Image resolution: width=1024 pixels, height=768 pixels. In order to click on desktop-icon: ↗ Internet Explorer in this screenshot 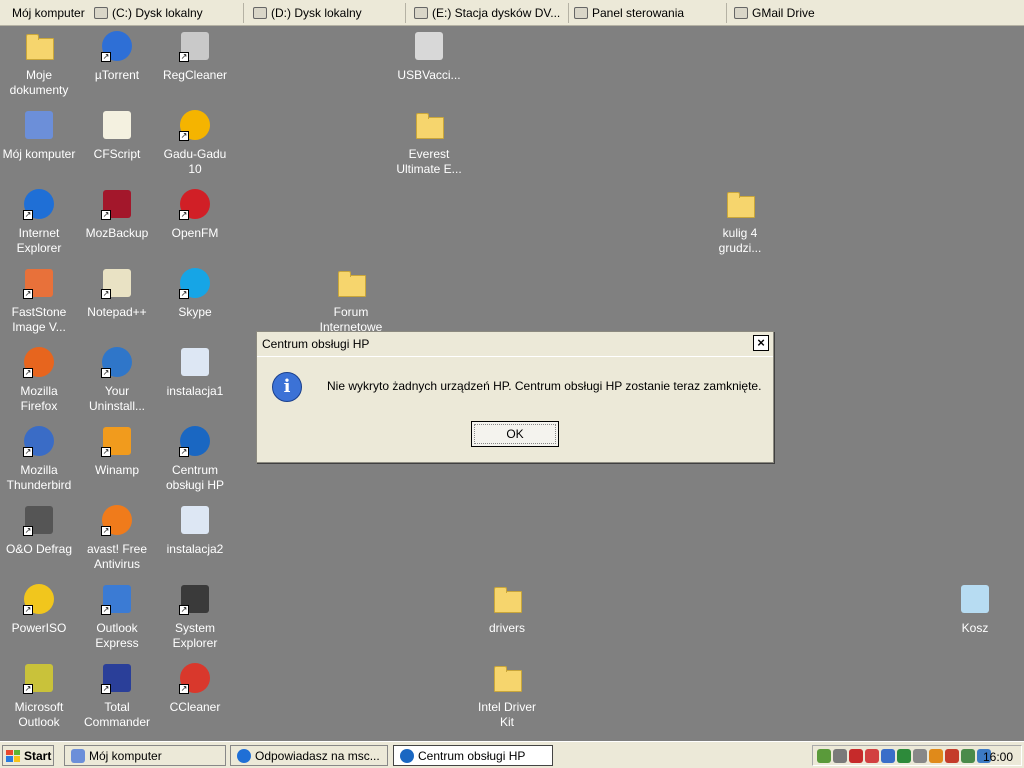, I will do `click(39, 222)`.